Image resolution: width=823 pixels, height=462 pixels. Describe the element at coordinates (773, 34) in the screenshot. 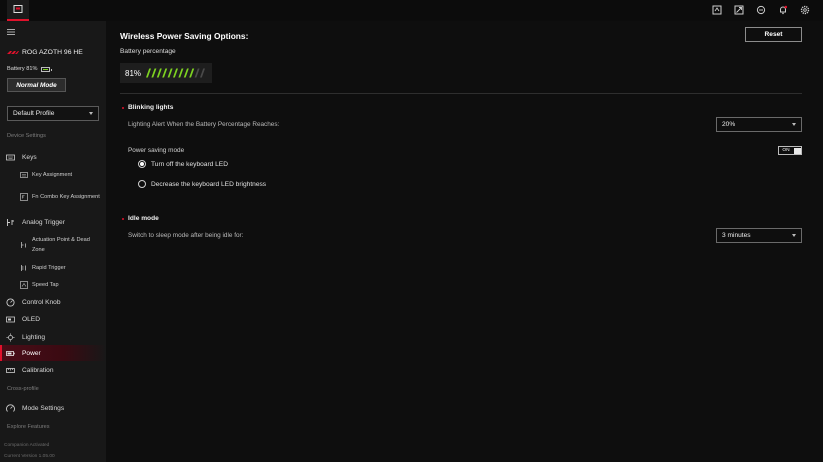

I see `reset-button: Reset` at that location.